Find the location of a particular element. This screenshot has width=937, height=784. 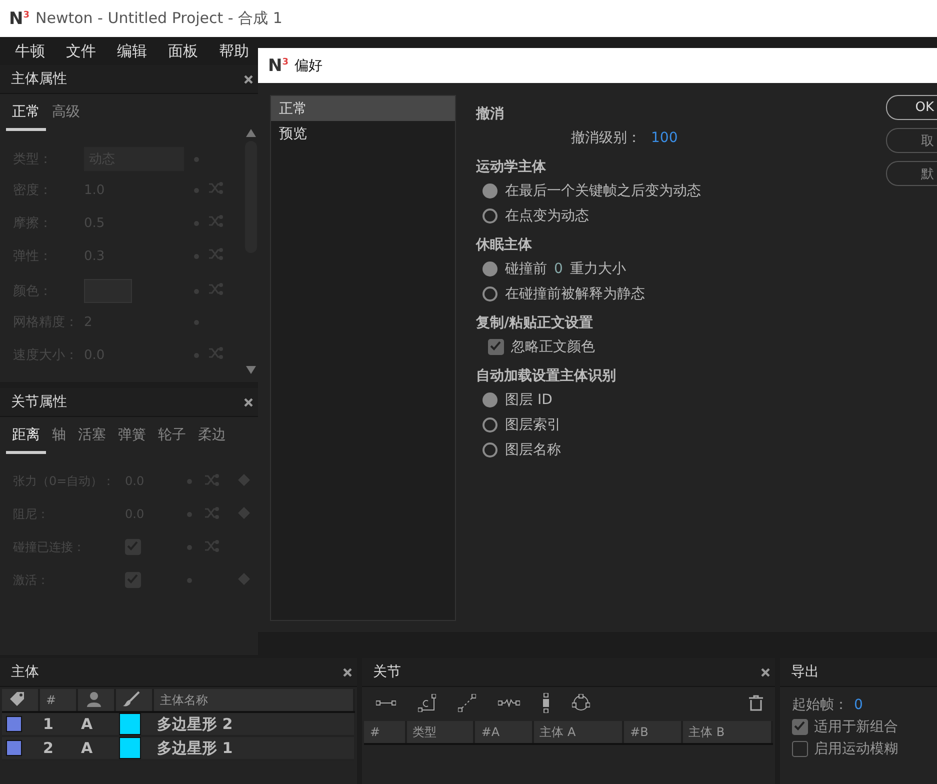

menu-item: 牛顿 is located at coordinates (30, 51).